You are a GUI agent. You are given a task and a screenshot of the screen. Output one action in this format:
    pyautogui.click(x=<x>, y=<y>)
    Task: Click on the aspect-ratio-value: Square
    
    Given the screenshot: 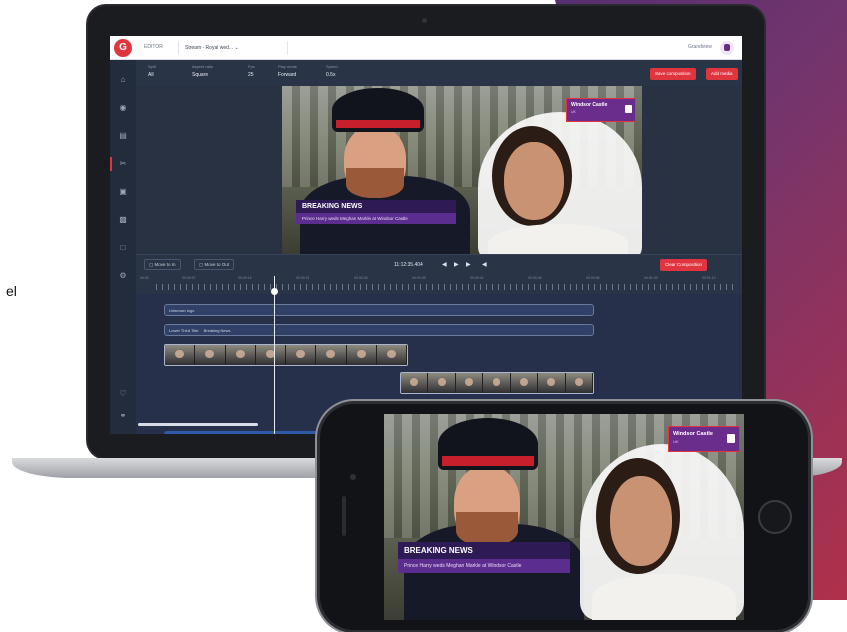 What is the action you would take?
    pyautogui.click(x=200, y=75)
    